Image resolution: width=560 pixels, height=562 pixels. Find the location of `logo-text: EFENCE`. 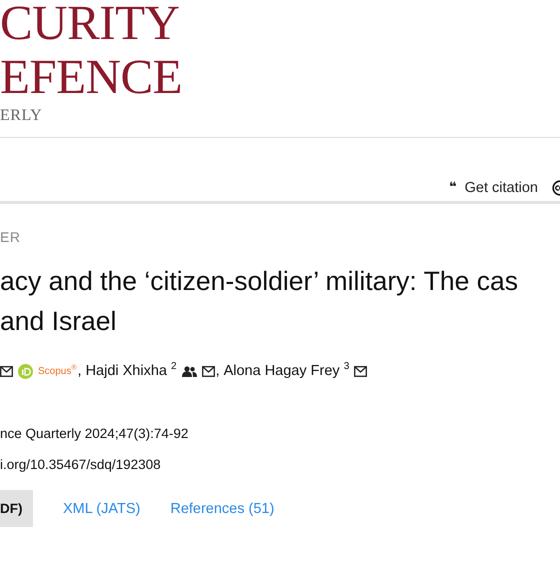

logo-text: EFENCE is located at coordinates (91, 76).